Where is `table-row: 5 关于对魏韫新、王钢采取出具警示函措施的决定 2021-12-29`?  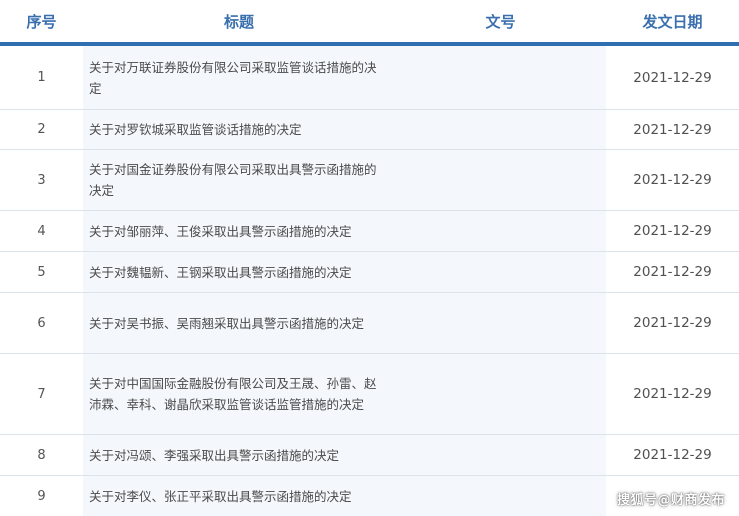 table-row: 5 关于对魏韫新、王钢采取出具警示函措施的决定 2021-12-29 is located at coordinates (369, 272).